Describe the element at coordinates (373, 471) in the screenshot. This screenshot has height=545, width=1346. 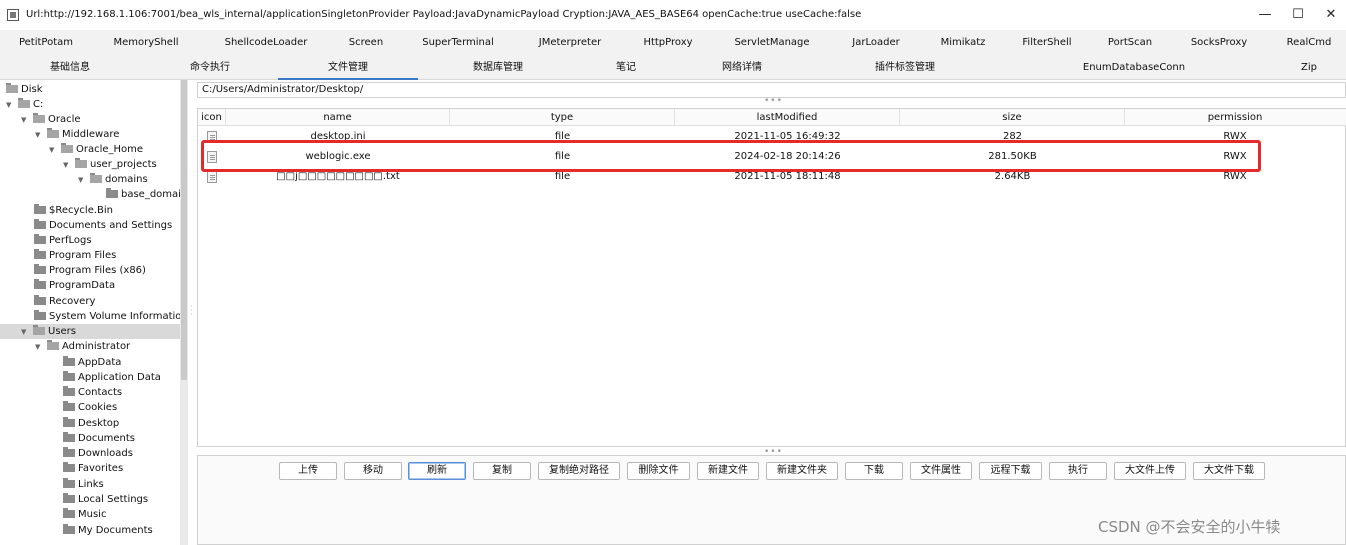
I see `move-button: 移动` at that location.